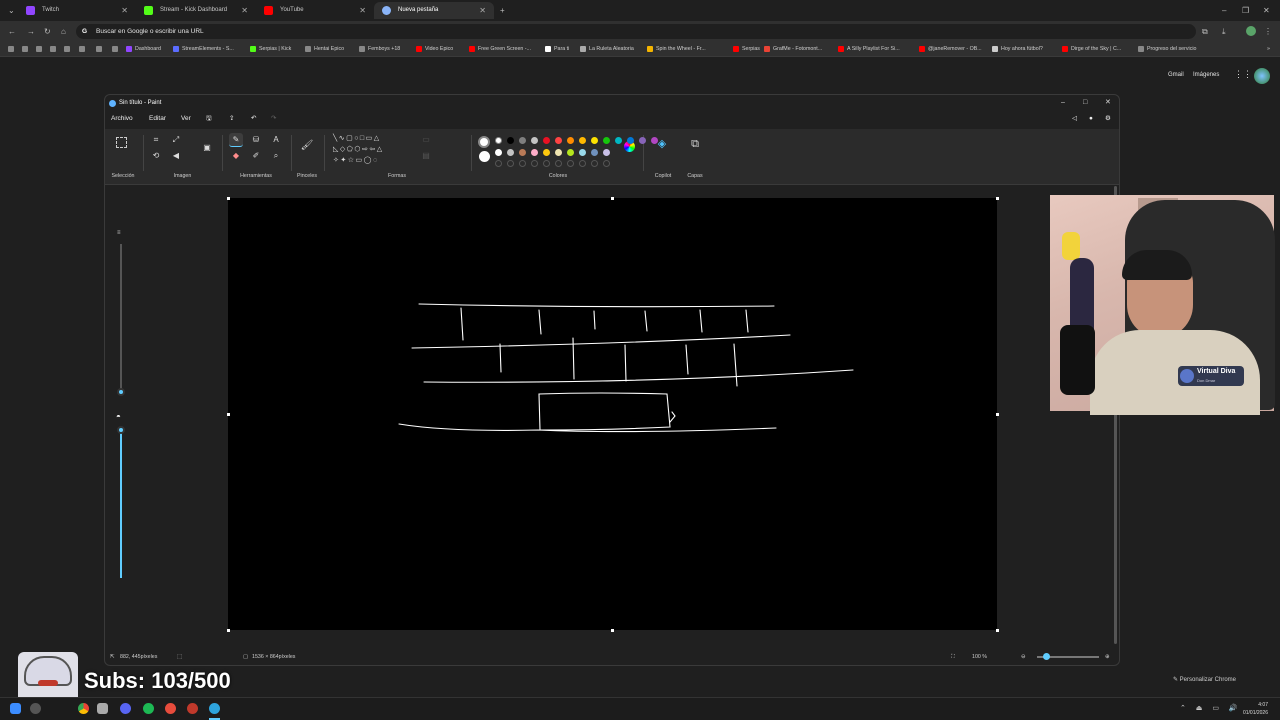 Image resolution: width=1280 pixels, height=720 pixels. Describe the element at coordinates (1167, 49) in the screenshot. I see `bookmark-item: Progreso del servicio` at that location.